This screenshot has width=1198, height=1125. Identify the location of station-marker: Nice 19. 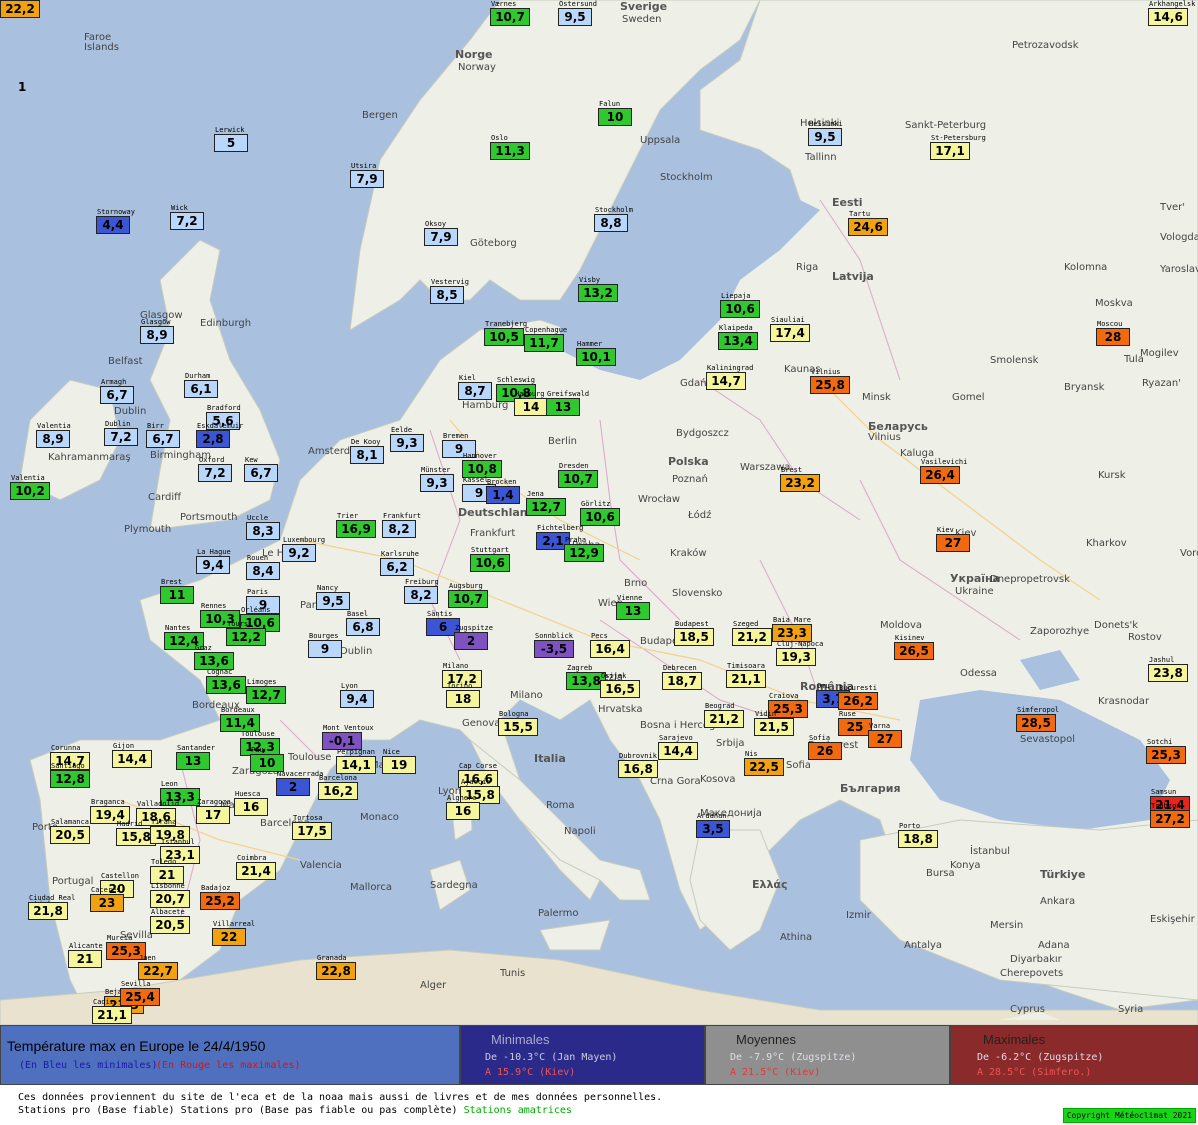
(399, 761).